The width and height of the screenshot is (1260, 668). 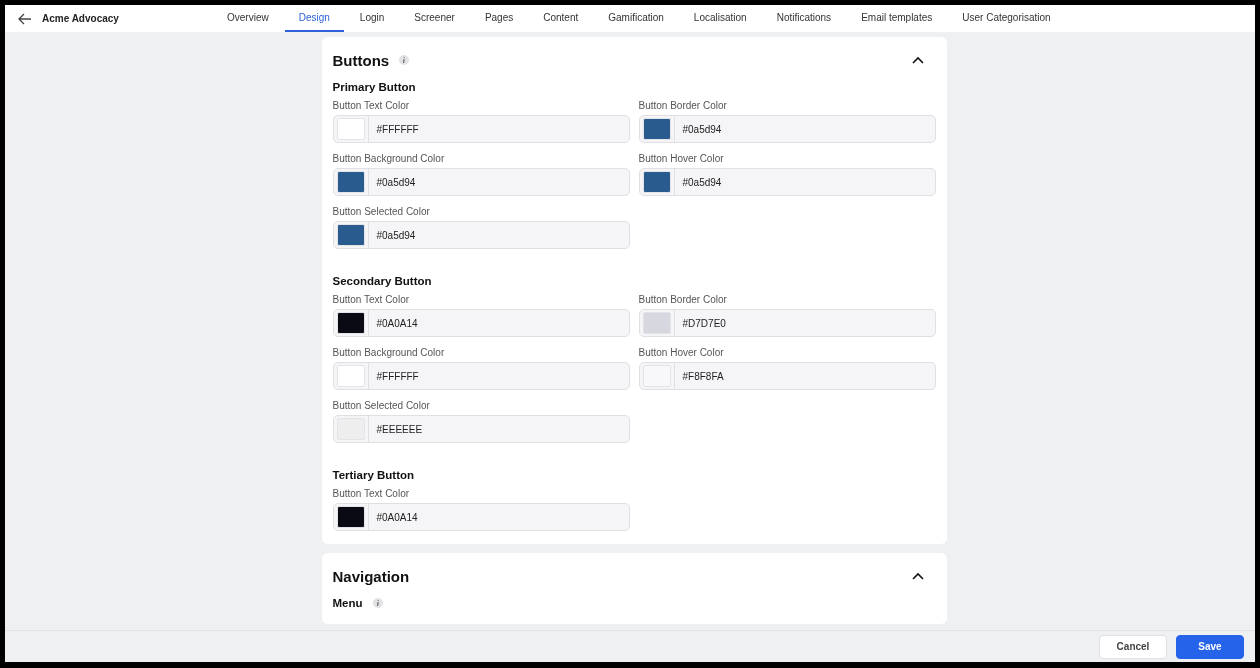 I want to click on nav-tab: Gamification, so click(x=636, y=18).